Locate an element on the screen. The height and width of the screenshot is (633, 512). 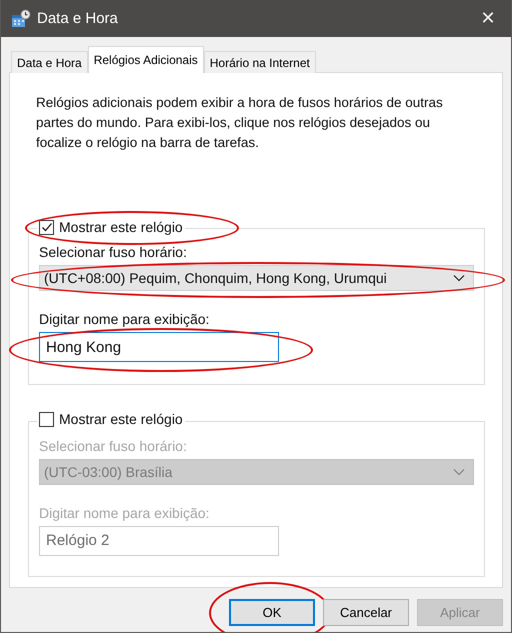
close-button: ✕ is located at coordinates (488, 18).